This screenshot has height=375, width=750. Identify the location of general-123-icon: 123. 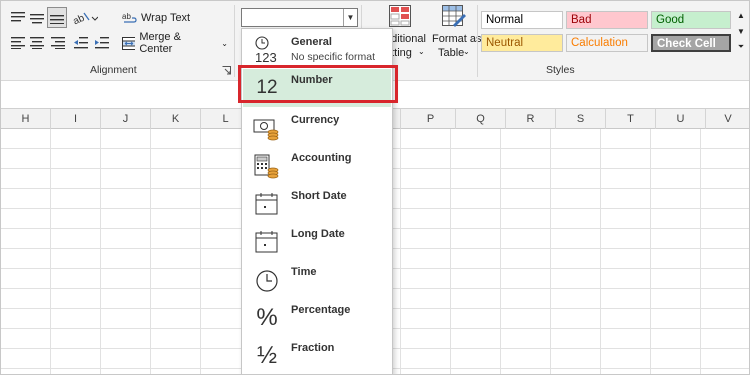
(267, 50).